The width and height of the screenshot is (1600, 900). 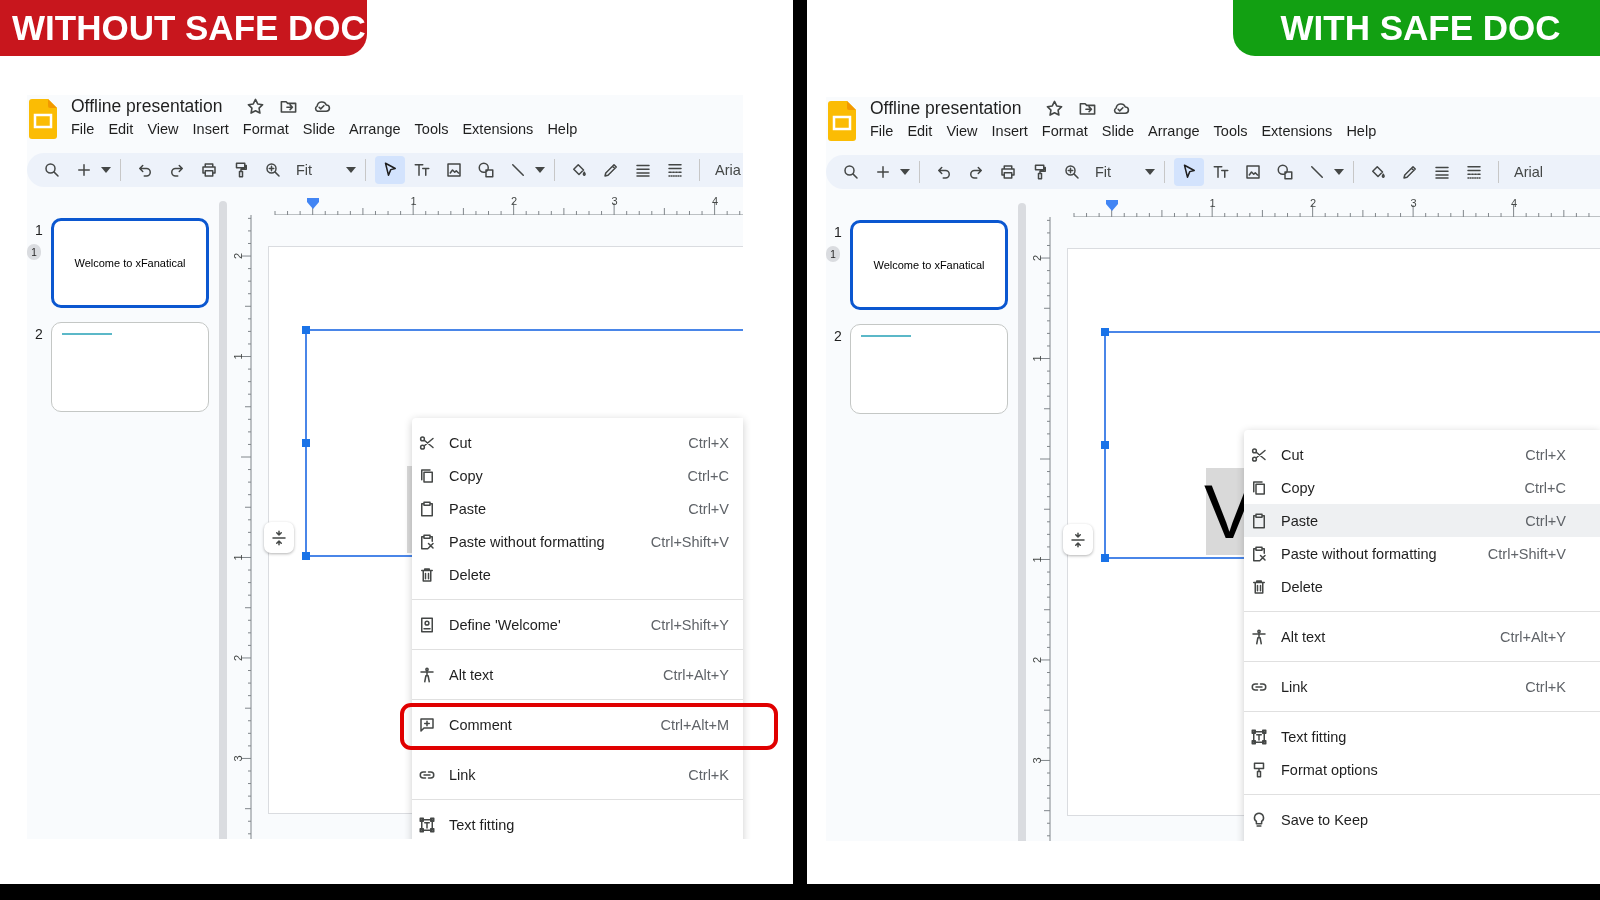 I want to click on comparison-badge: WITH SAFE DOC, so click(x=1416, y=28).